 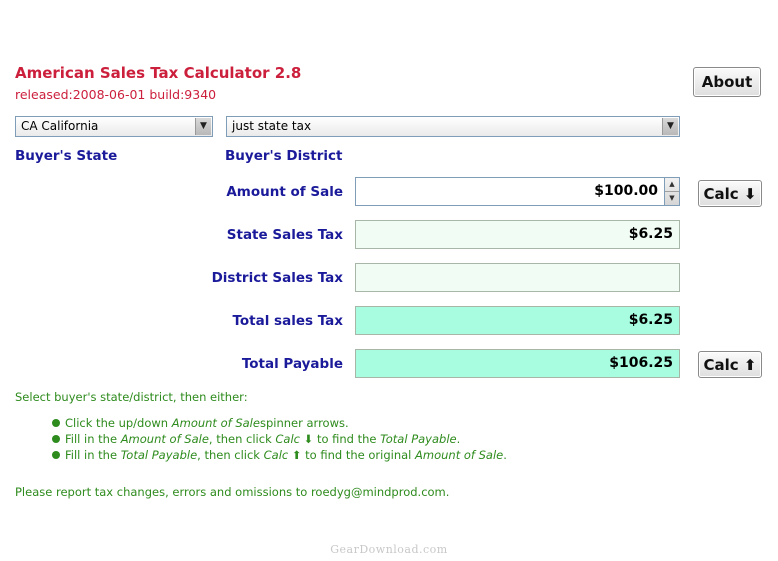 What do you see at coordinates (389, 549) in the screenshot?
I see `watermark: GearDownload.com` at bounding box center [389, 549].